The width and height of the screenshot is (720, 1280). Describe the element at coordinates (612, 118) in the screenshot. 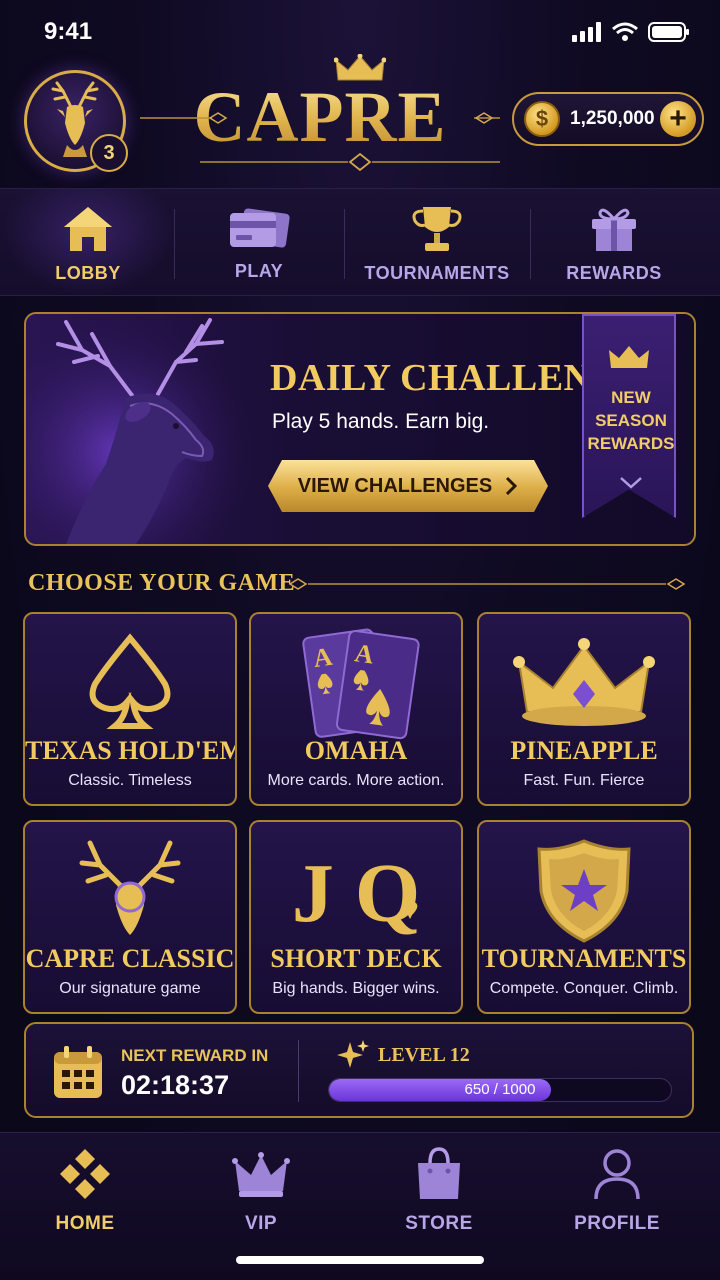

I see `coin-amount: 1,250,000` at that location.